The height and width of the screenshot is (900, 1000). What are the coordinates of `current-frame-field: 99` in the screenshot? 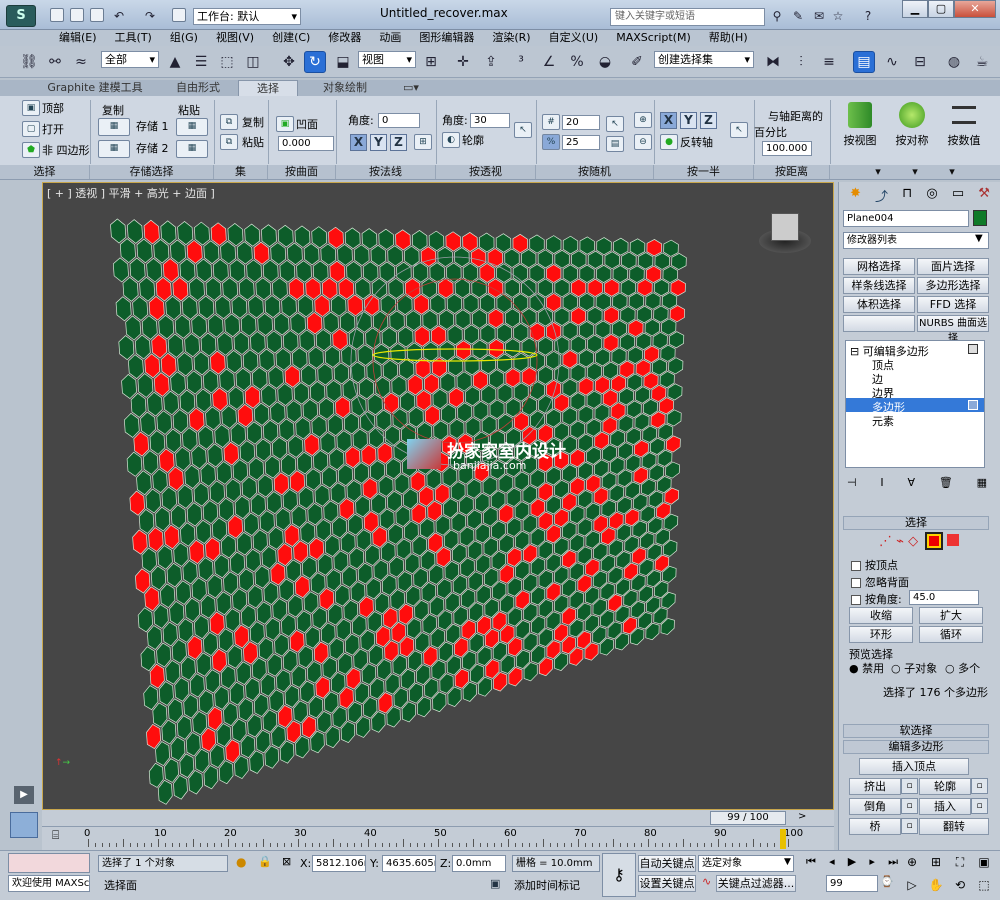 It's located at (852, 883).